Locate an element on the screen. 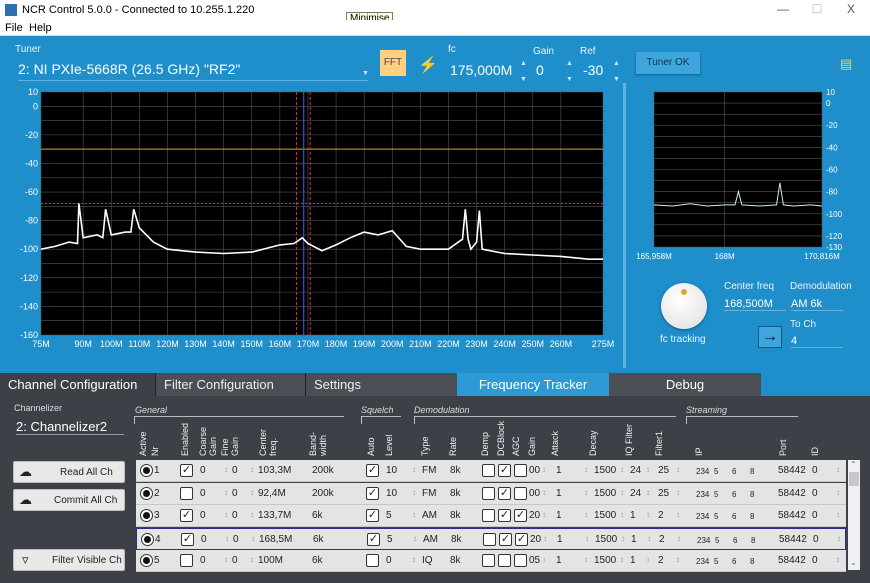 The width and height of the screenshot is (870, 583). filter1-input: 25 is located at coordinates (663, 493).